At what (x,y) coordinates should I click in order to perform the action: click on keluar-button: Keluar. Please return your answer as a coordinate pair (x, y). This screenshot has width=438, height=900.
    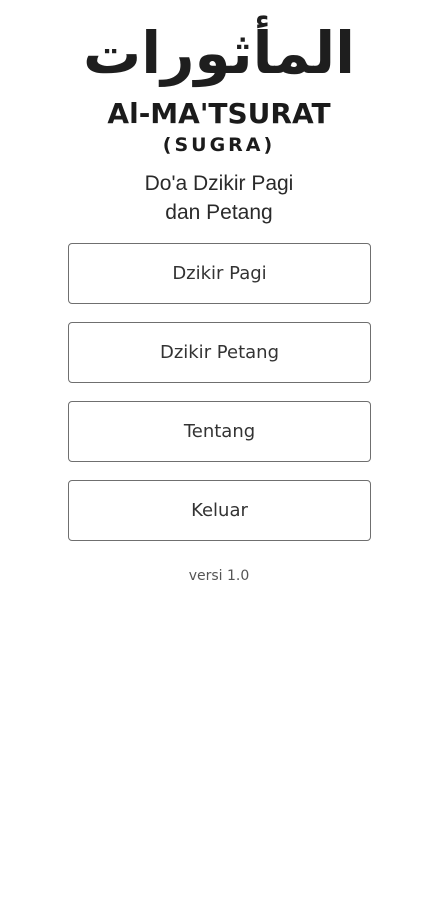
    Looking at the image, I should click on (219, 510).